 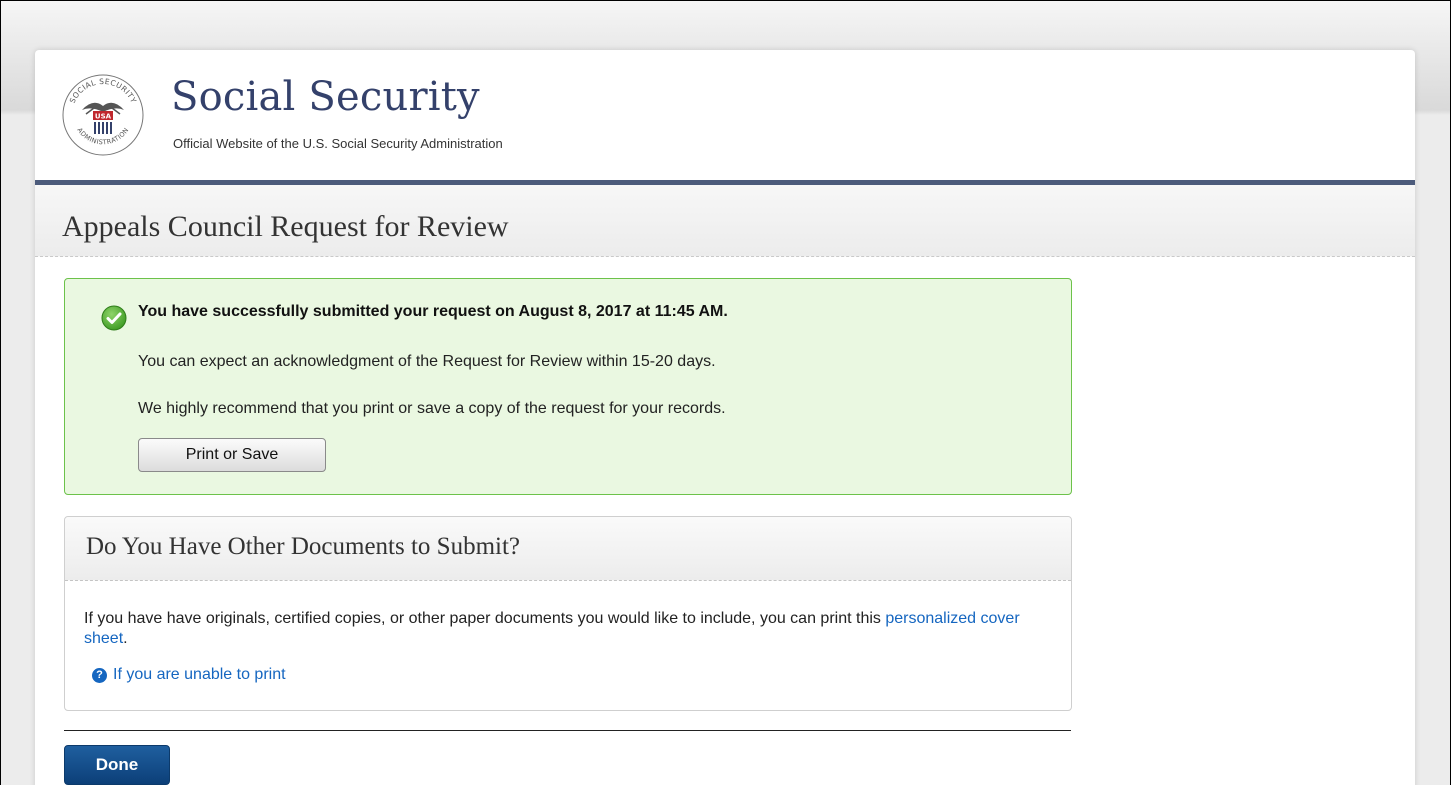 What do you see at coordinates (99, 675) in the screenshot?
I see `question-circle-icon: ?` at bounding box center [99, 675].